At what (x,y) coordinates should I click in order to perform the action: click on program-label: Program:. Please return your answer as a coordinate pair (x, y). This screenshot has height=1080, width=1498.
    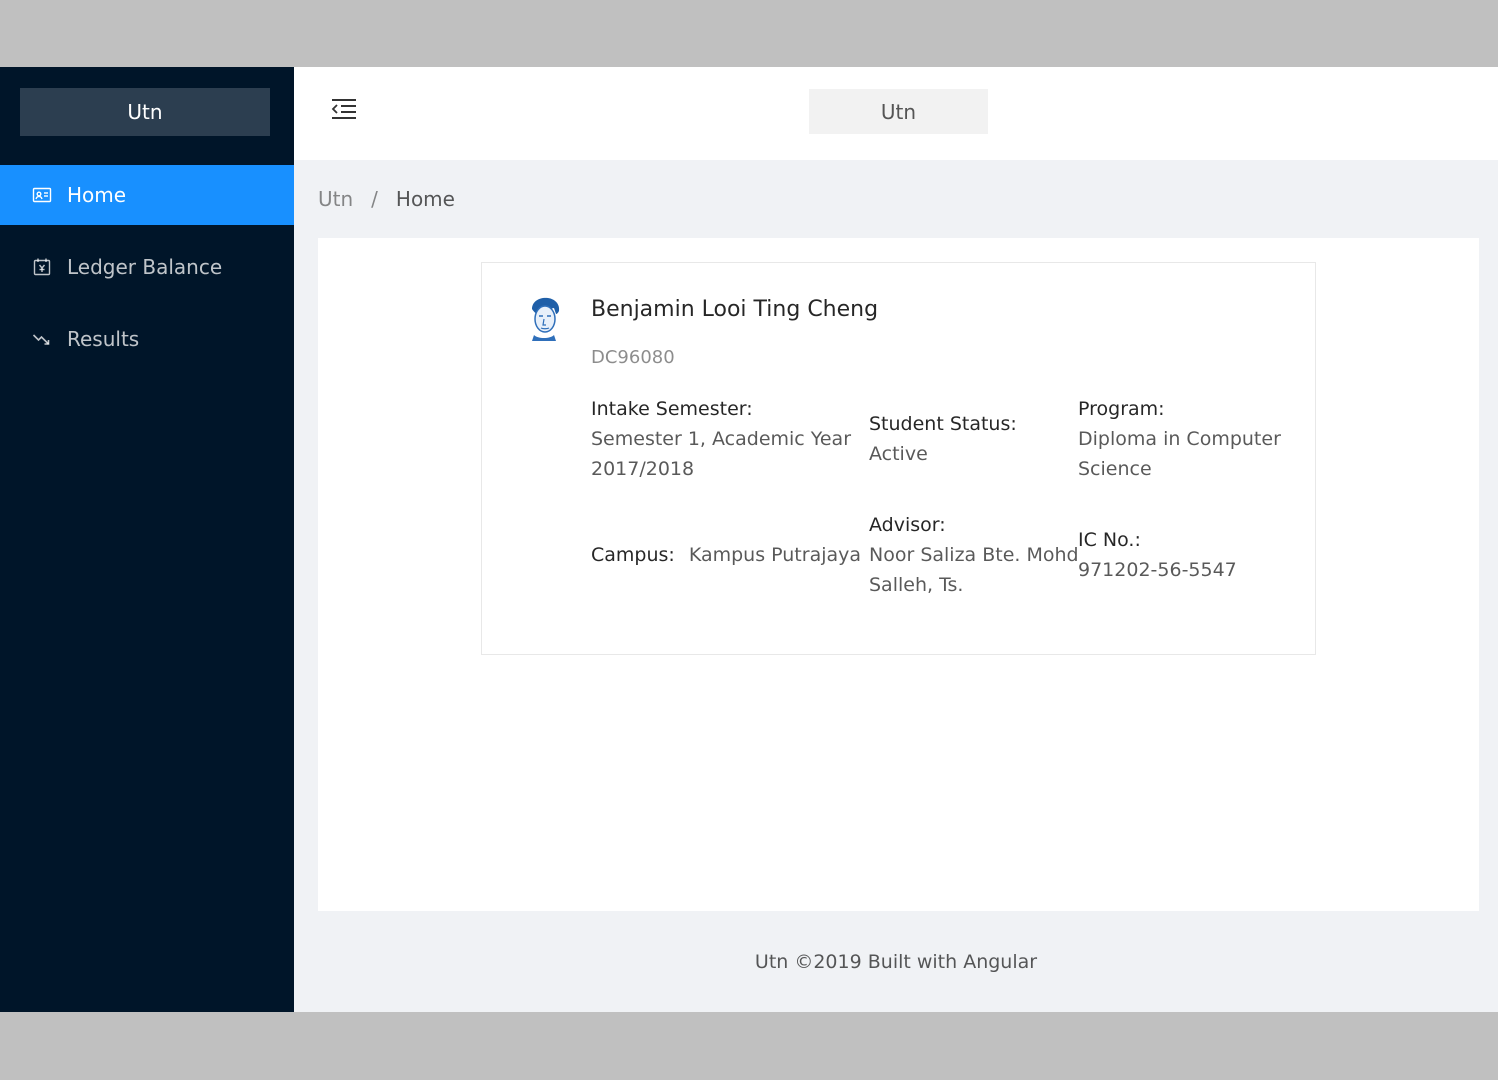
    Looking at the image, I should click on (1121, 409).